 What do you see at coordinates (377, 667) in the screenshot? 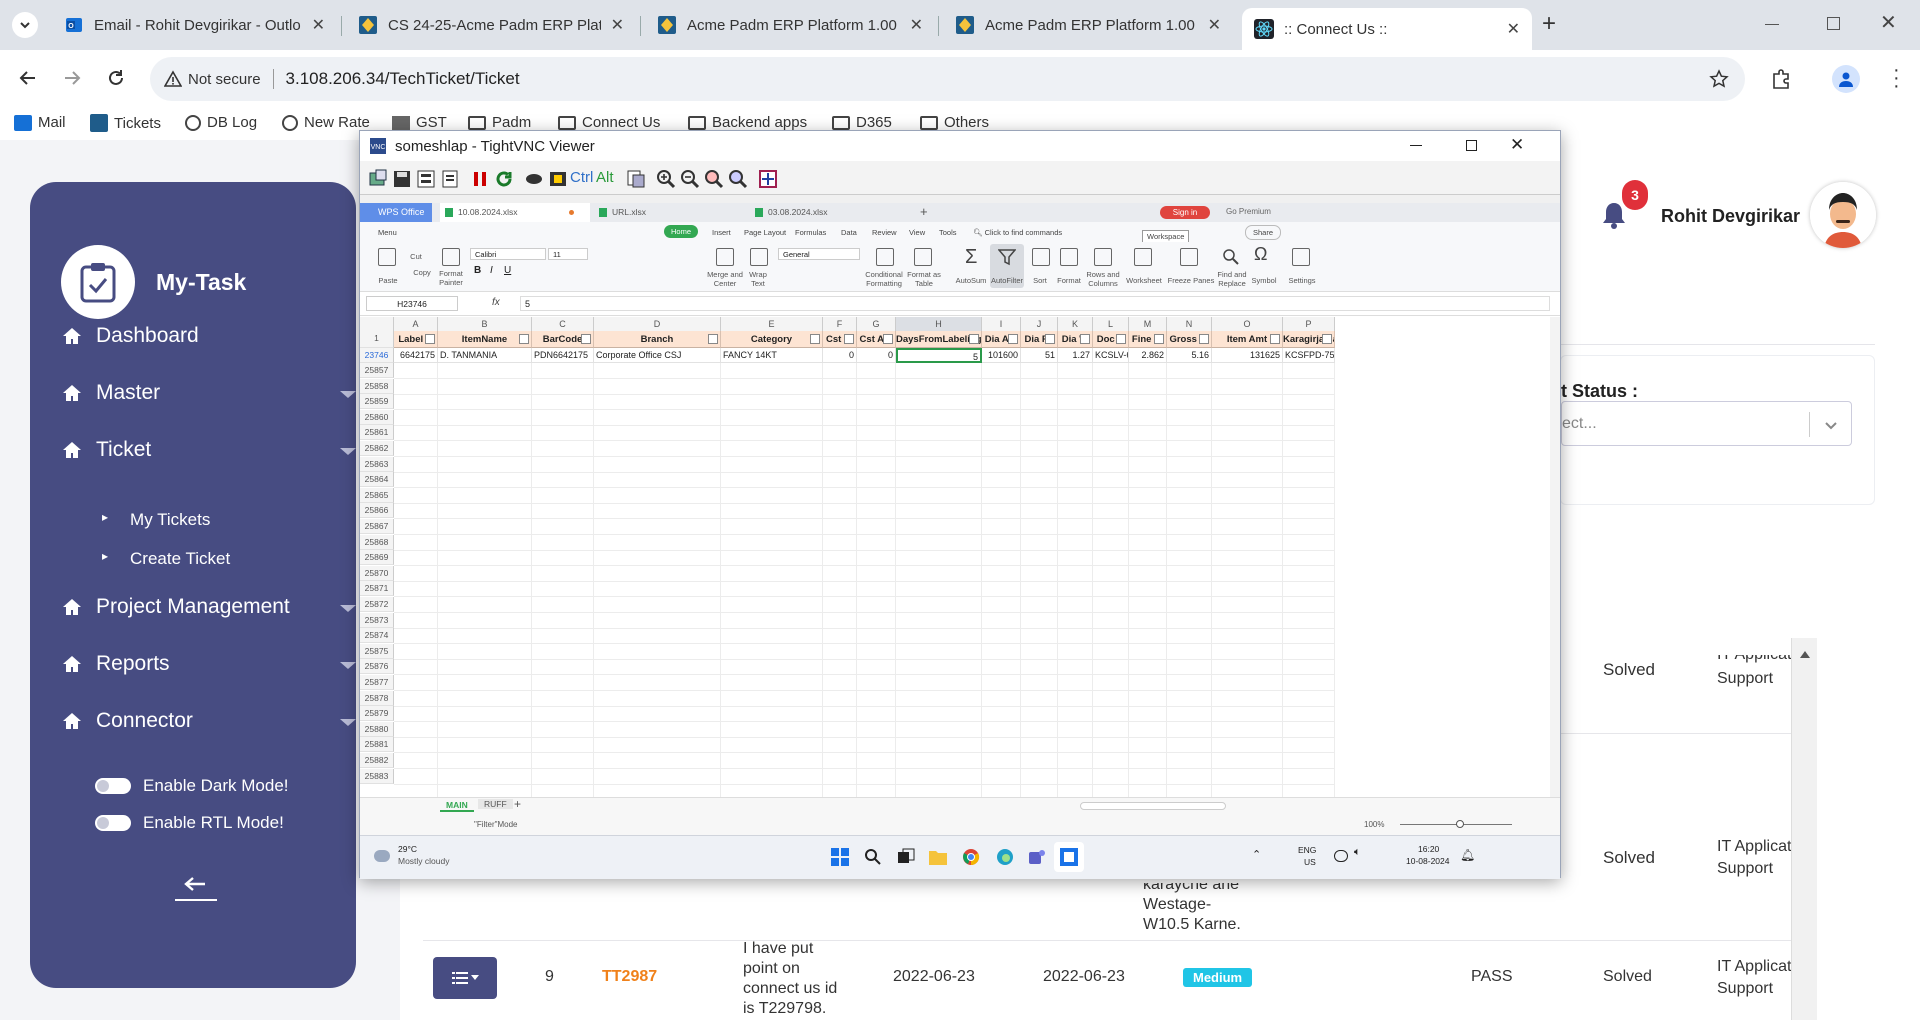
I see `row-number: 25876` at bounding box center [377, 667].